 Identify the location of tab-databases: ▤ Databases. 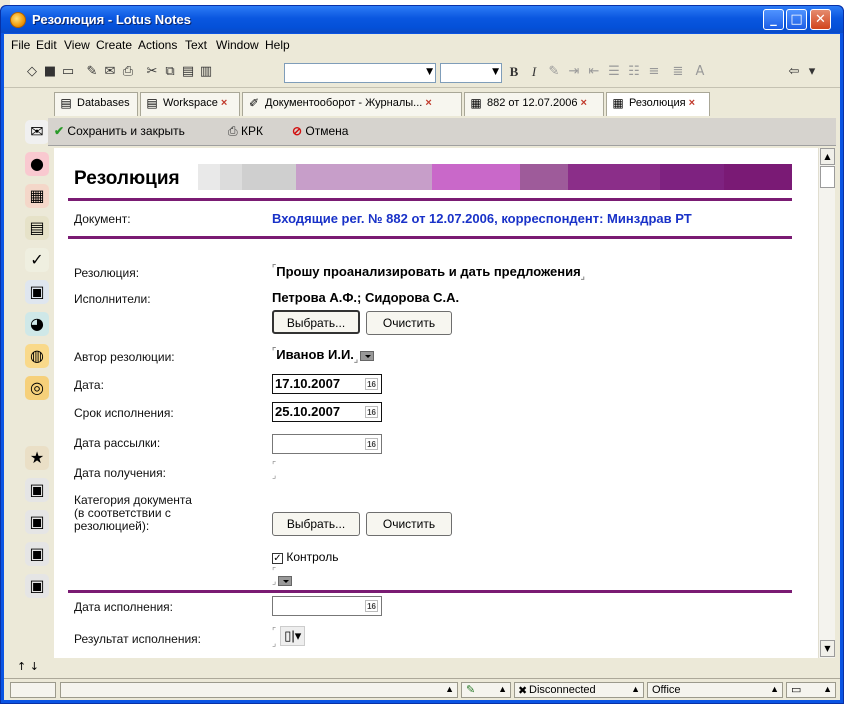
(96, 104).